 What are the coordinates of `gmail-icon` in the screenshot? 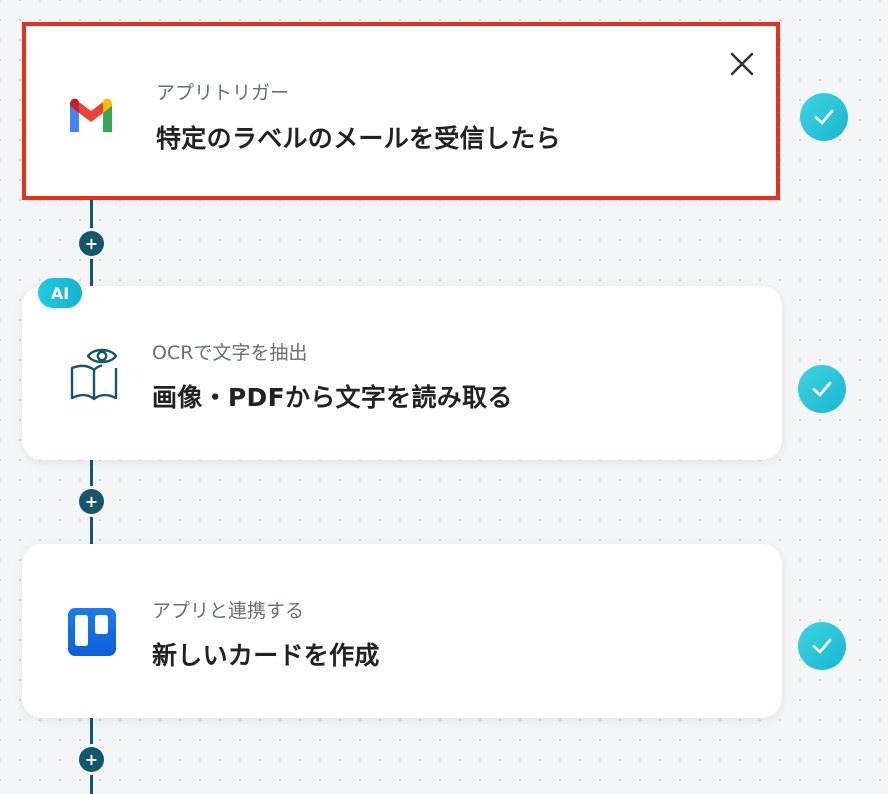 It's located at (91, 118).